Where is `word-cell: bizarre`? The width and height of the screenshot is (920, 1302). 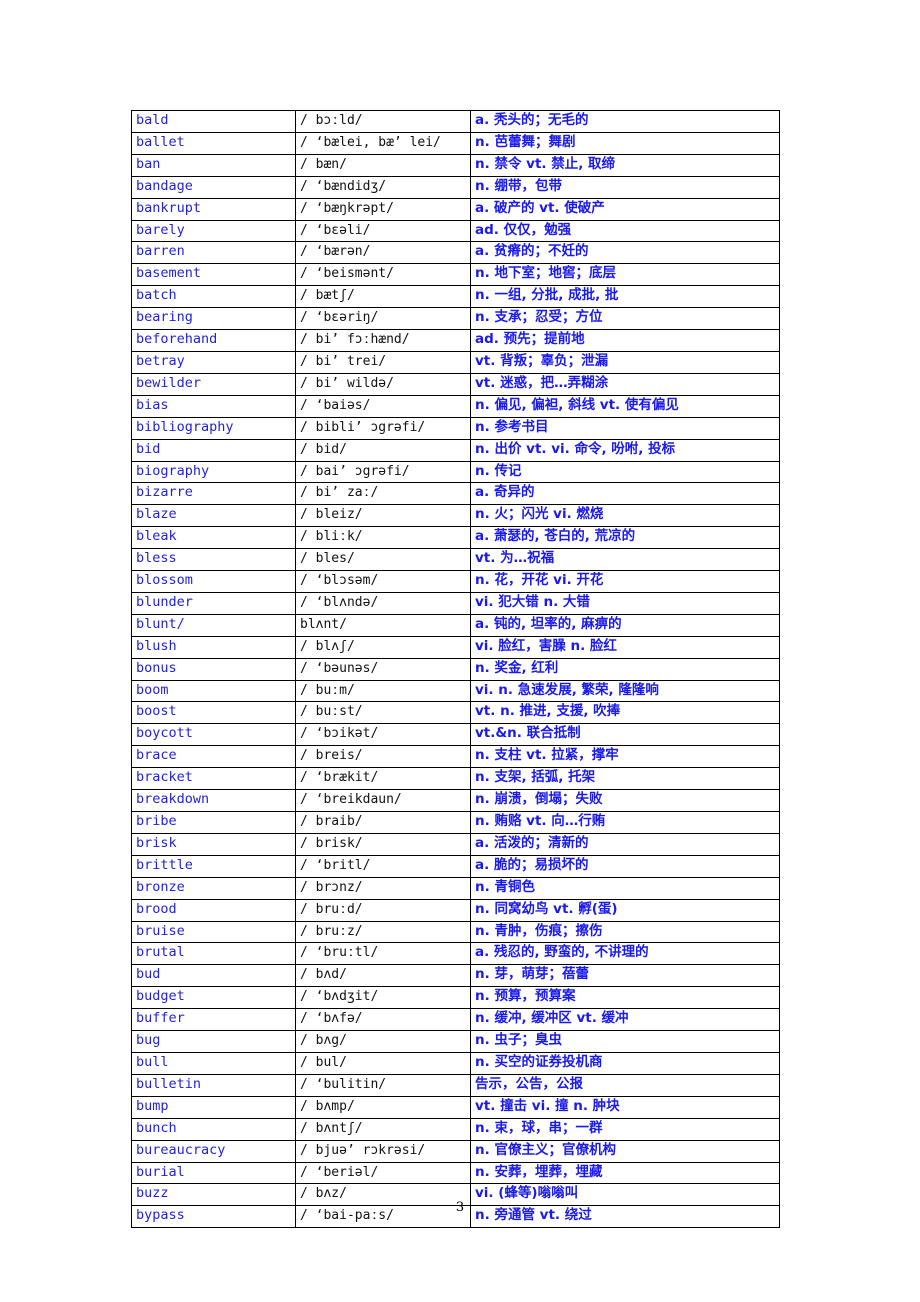
word-cell: bizarre is located at coordinates (213, 494).